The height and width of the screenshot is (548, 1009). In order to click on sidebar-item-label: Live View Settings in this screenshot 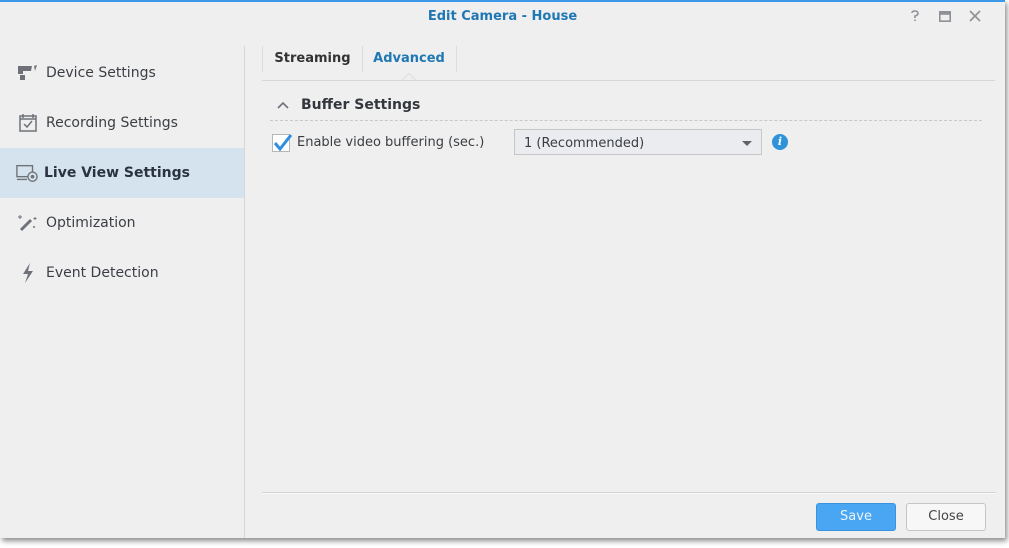, I will do `click(117, 173)`.